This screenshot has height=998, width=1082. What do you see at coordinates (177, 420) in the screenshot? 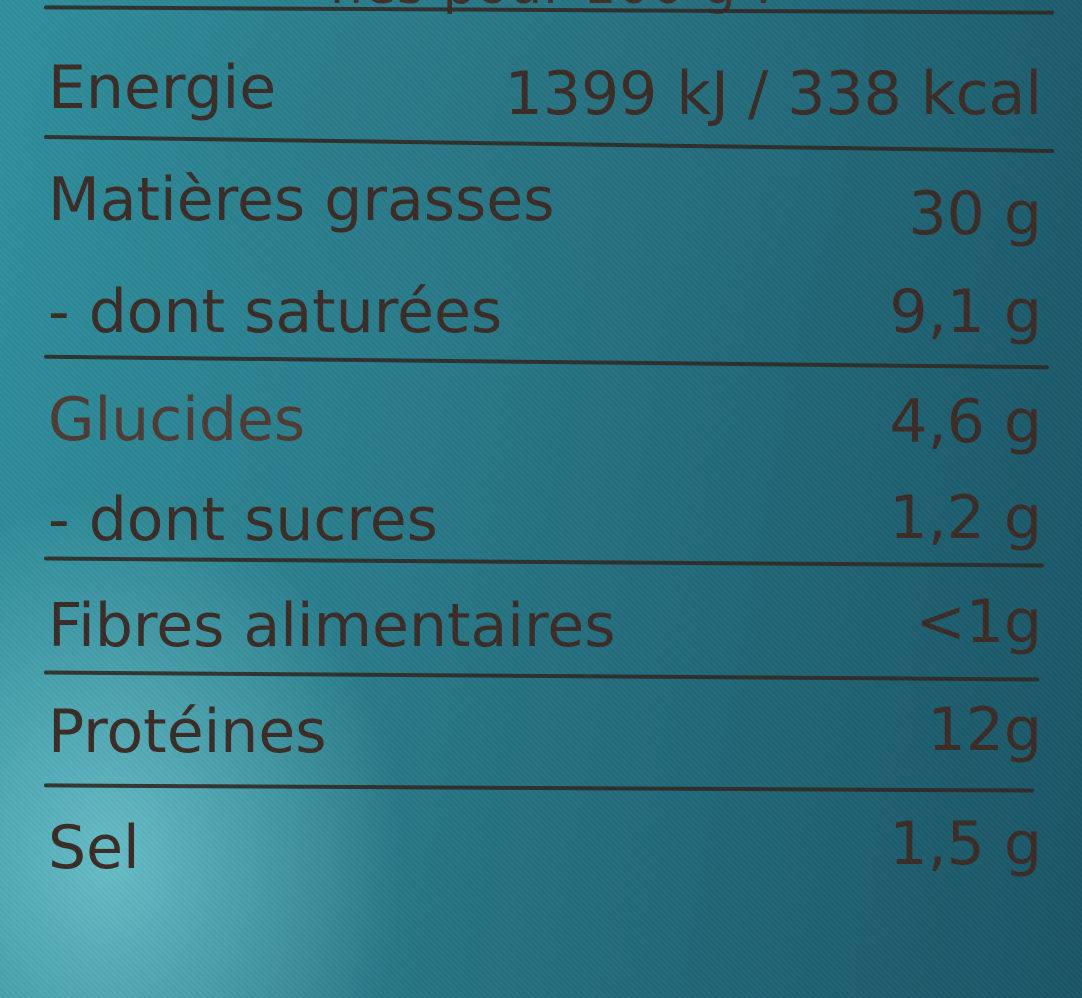
I see `row-label-glucides: Glucides` at bounding box center [177, 420].